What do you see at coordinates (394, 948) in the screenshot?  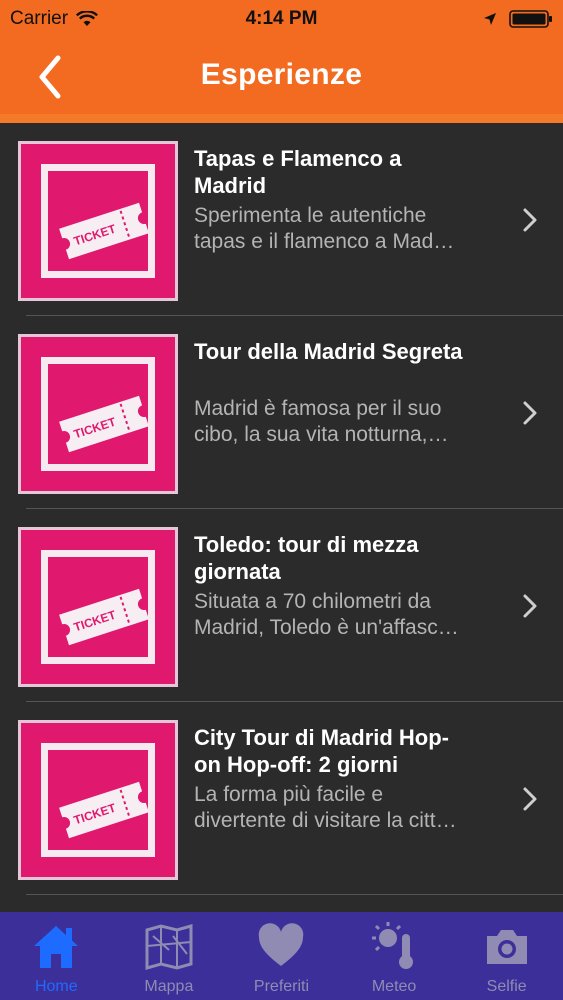 I see `weather-icon` at bounding box center [394, 948].